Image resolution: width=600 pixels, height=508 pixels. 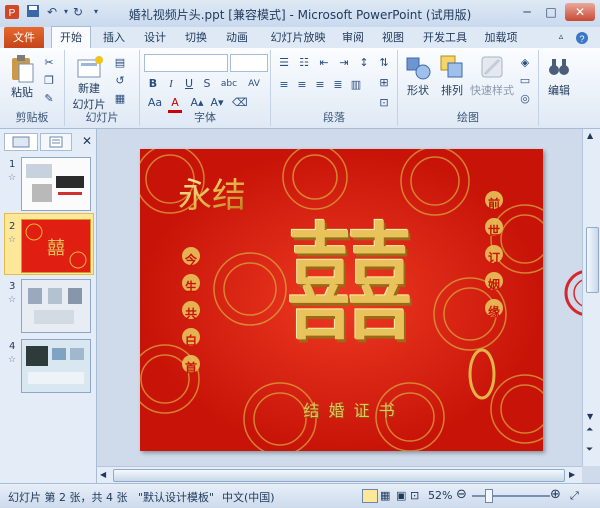 I want to click on tab-design: 设计, so click(x=155, y=37).